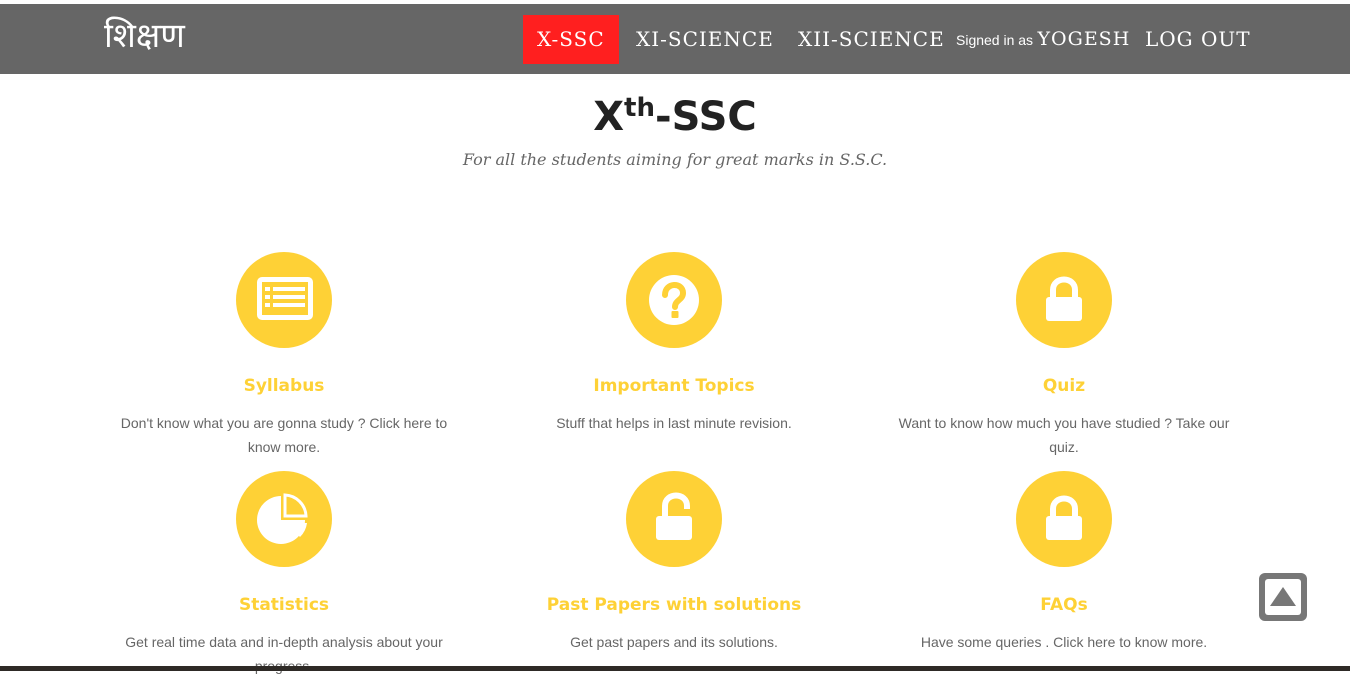 The image size is (1350, 678). I want to click on page-title-sup: th, so click(639, 108).